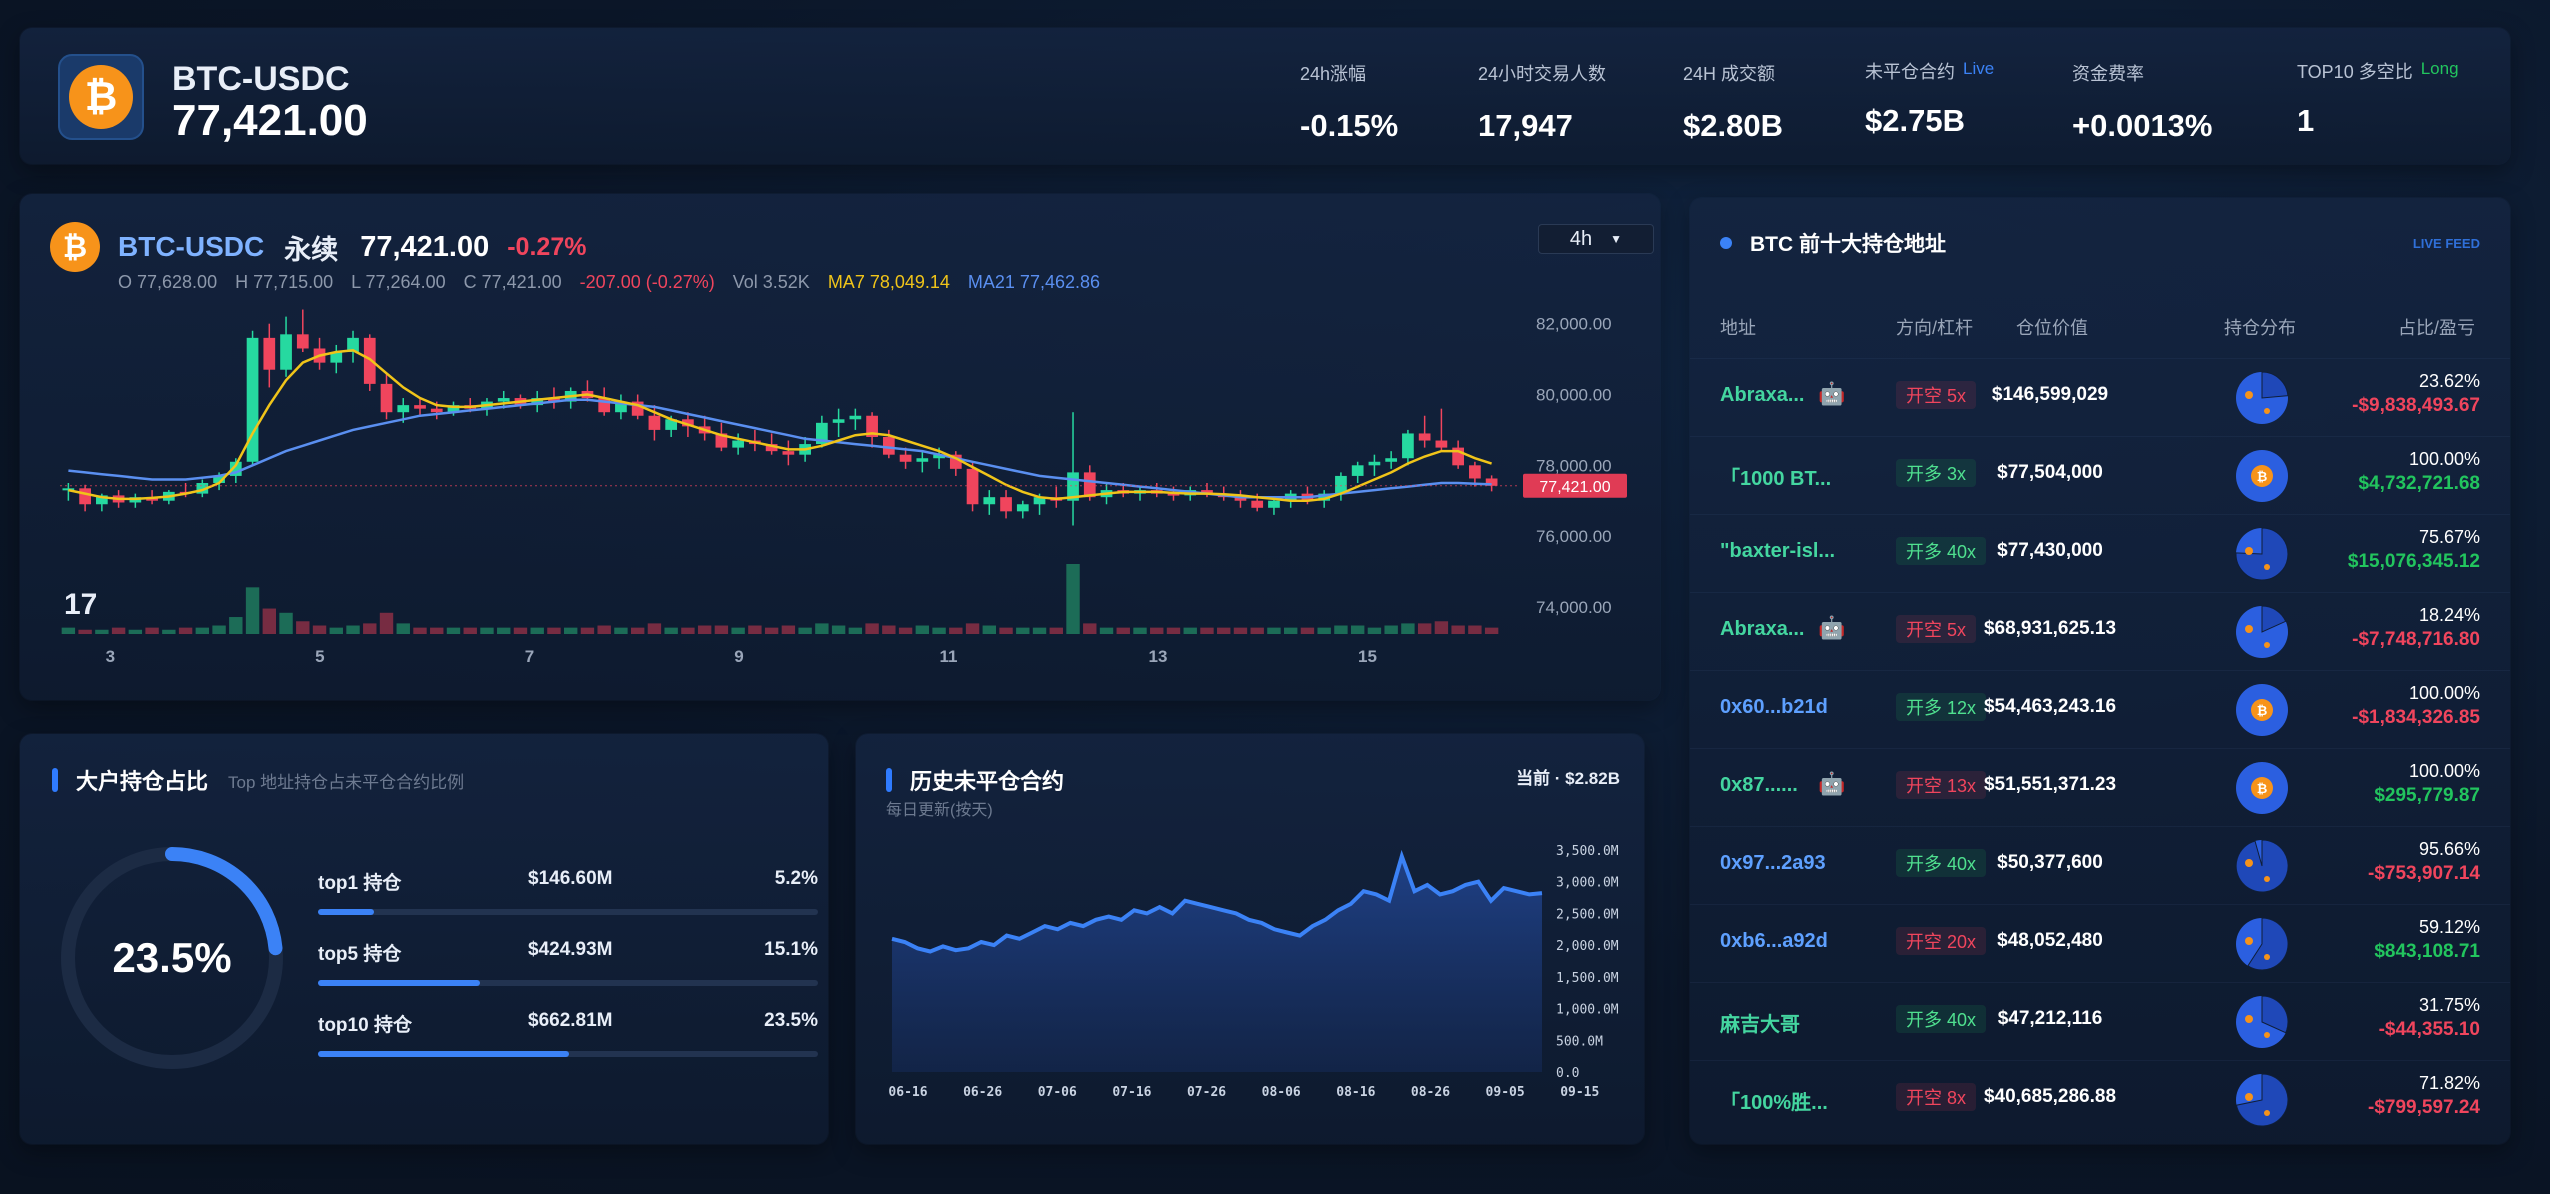 The image size is (2550, 1194). I want to click on position-value: $77,504,000, so click(2050, 472).